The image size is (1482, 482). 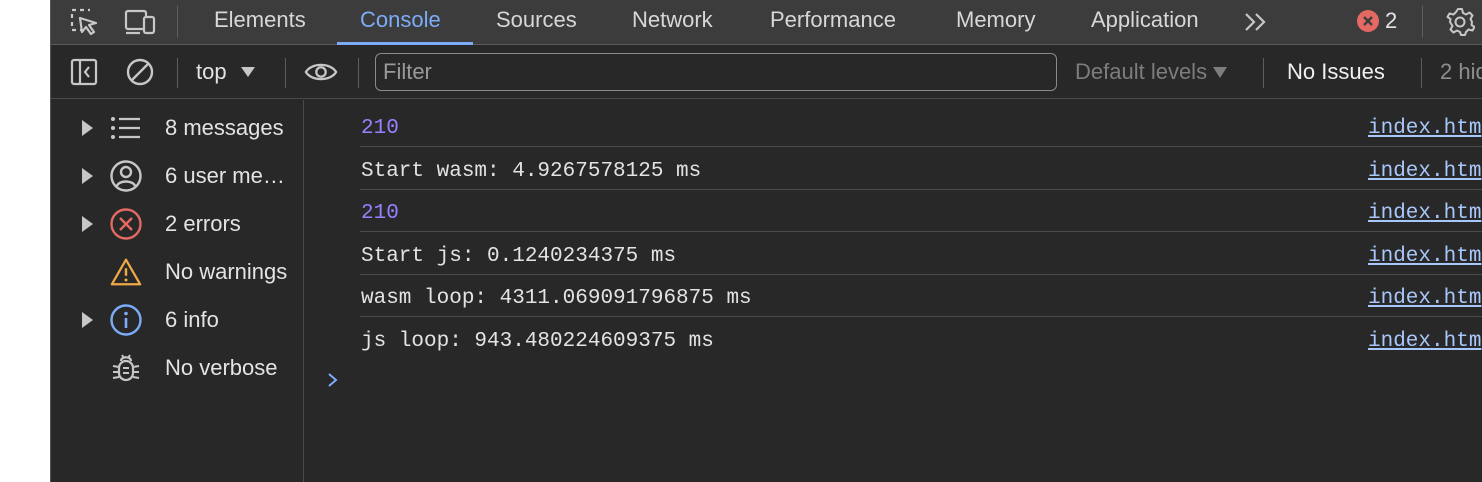 I want to click on console-toolbar: top Default levels No Issues 2 hid, so click(x=766, y=72).